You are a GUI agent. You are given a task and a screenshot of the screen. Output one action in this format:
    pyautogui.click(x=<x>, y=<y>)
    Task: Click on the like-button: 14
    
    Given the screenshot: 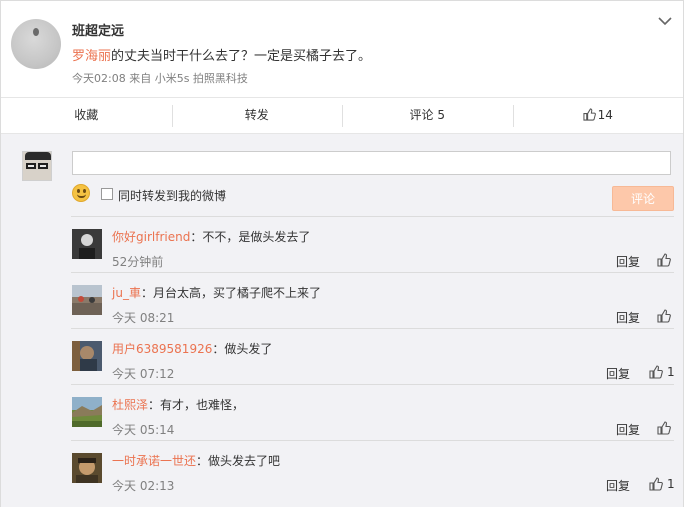 What is the action you would take?
    pyautogui.click(x=598, y=116)
    